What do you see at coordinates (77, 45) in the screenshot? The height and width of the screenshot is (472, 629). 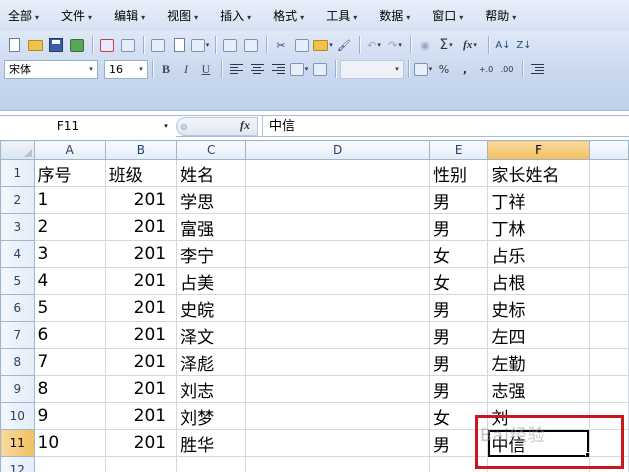 I see `permission-button` at bounding box center [77, 45].